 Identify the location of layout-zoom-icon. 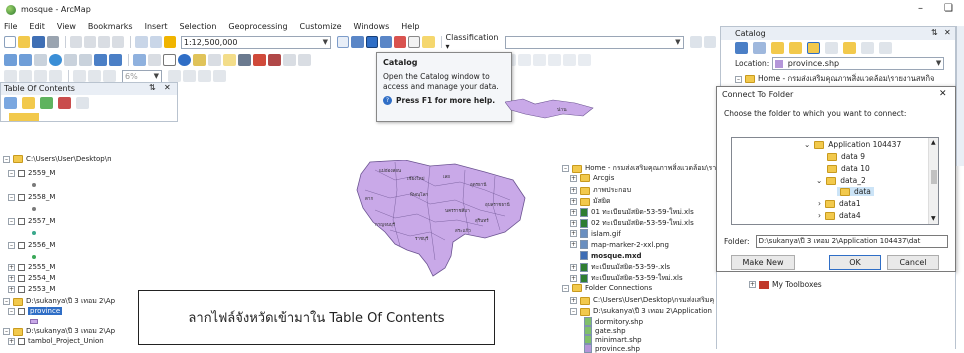
(10, 76).